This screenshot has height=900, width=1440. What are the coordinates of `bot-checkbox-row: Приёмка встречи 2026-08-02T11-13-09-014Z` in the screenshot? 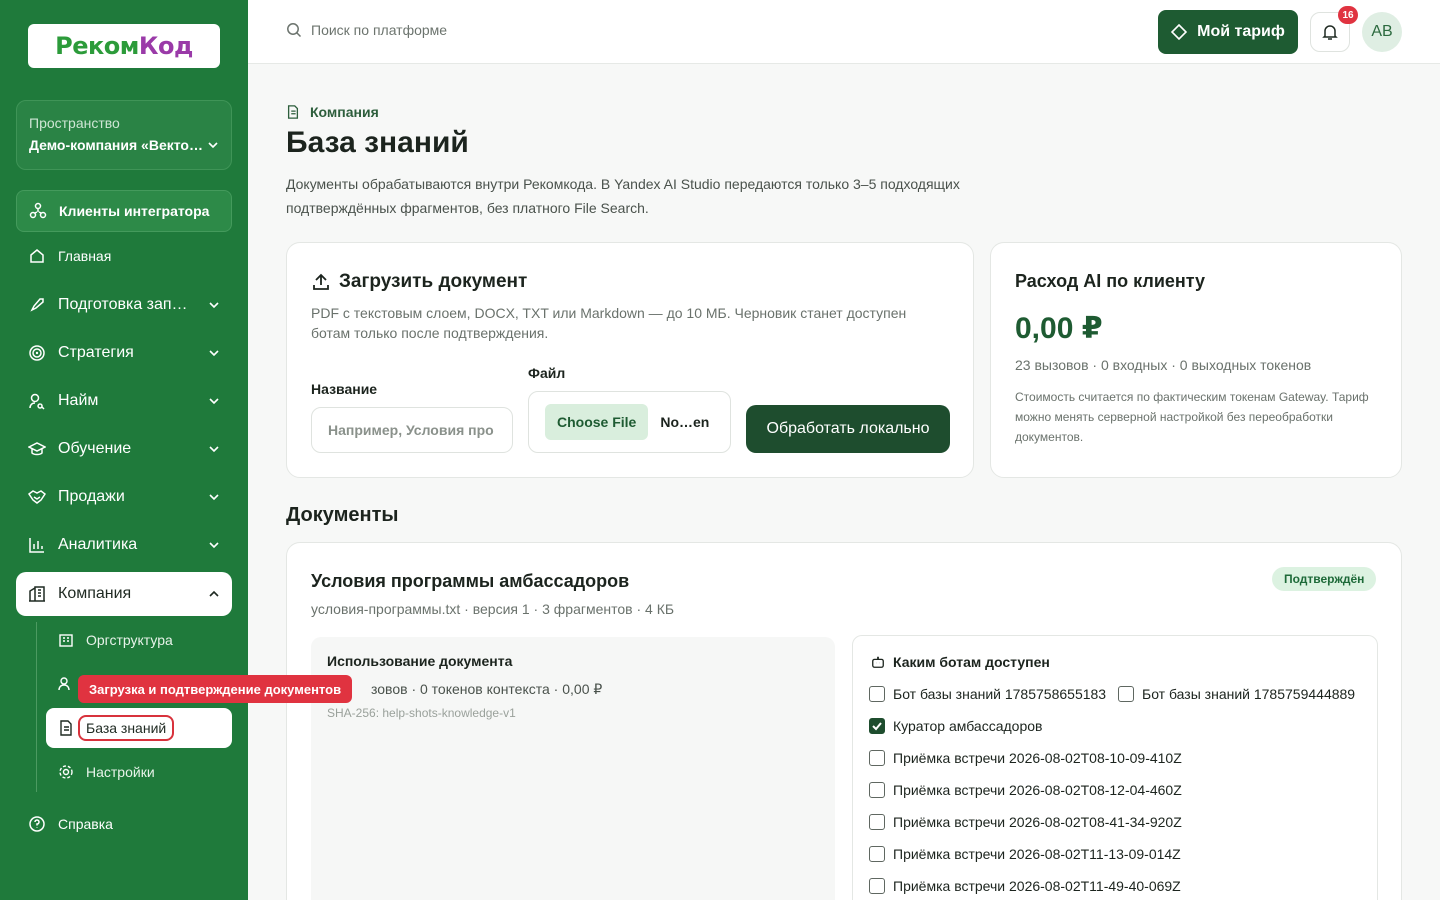 It's located at (1025, 854).